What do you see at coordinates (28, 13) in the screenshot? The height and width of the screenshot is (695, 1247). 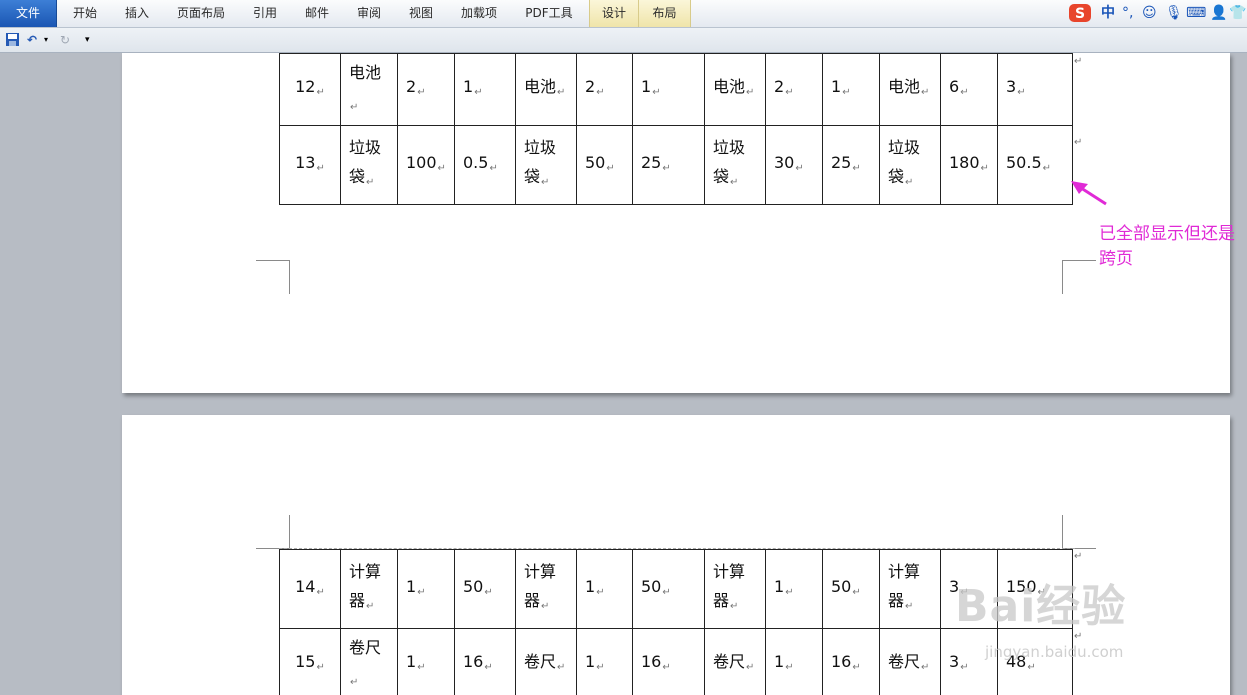 I see `tab-file: 文件` at bounding box center [28, 13].